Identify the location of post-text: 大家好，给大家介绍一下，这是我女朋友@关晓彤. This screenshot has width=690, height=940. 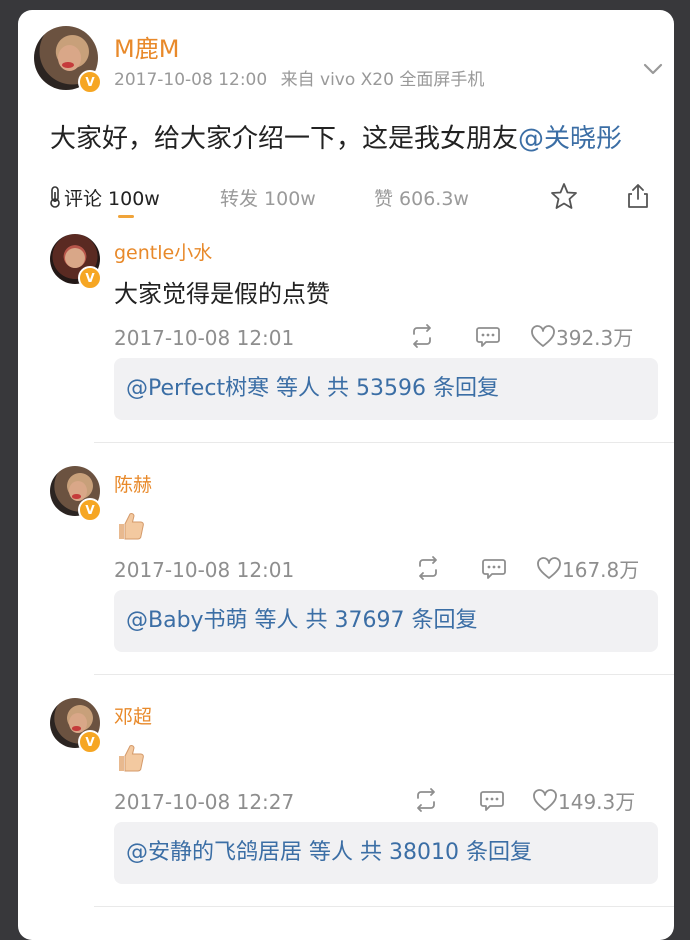
(336, 136).